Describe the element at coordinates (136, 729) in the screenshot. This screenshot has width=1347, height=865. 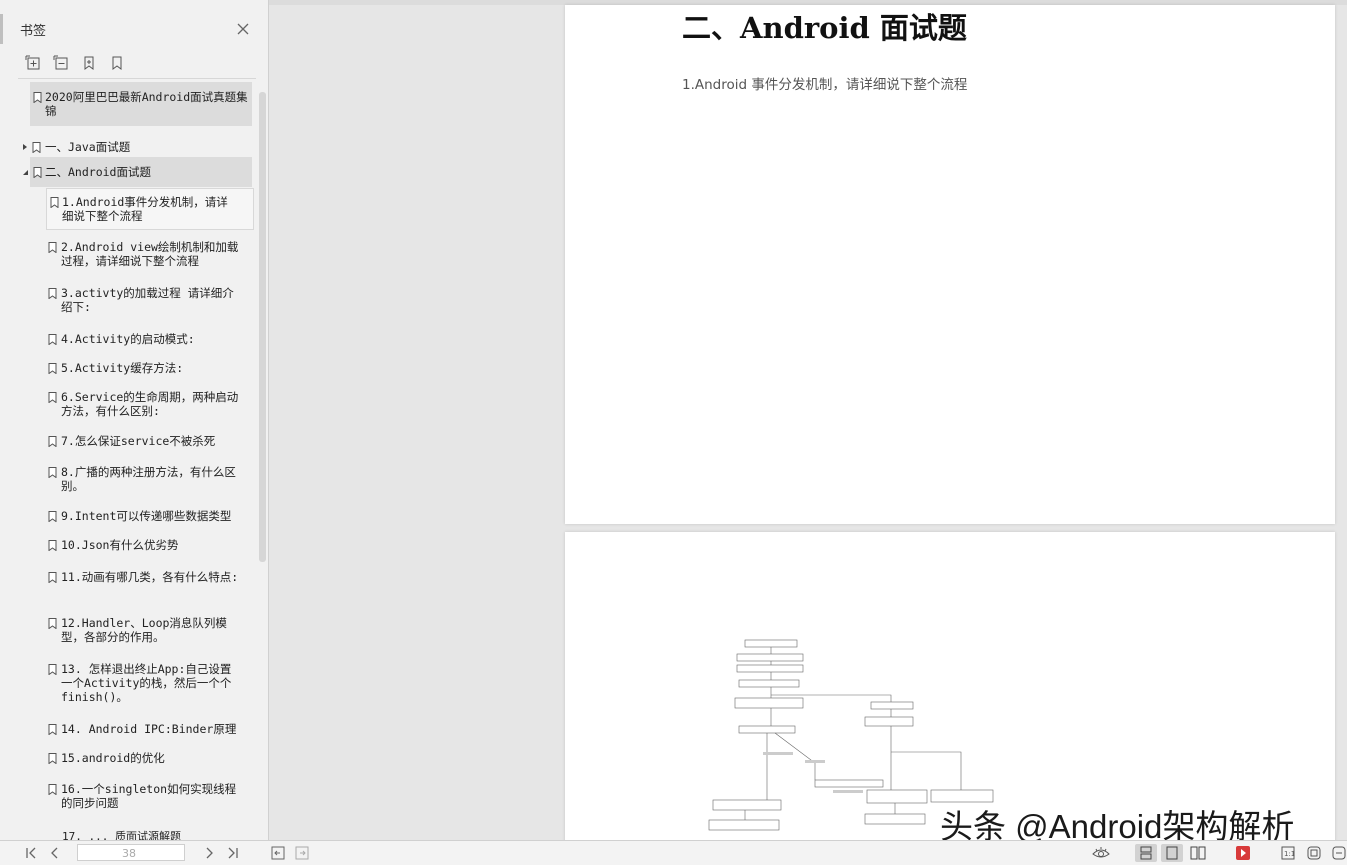
I see `bookmark-item: 14. Android IPC:Binder原理` at that location.